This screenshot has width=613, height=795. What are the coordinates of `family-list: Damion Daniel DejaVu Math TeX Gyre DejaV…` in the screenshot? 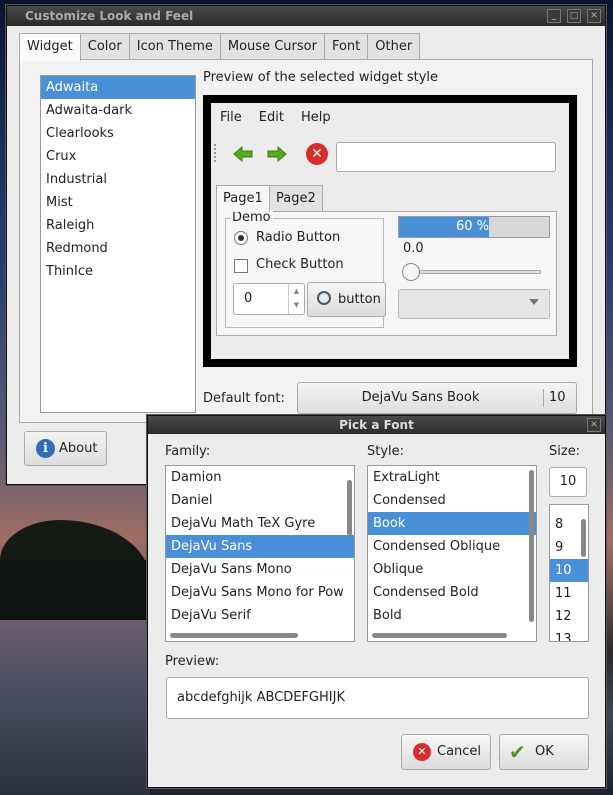 It's located at (260, 553).